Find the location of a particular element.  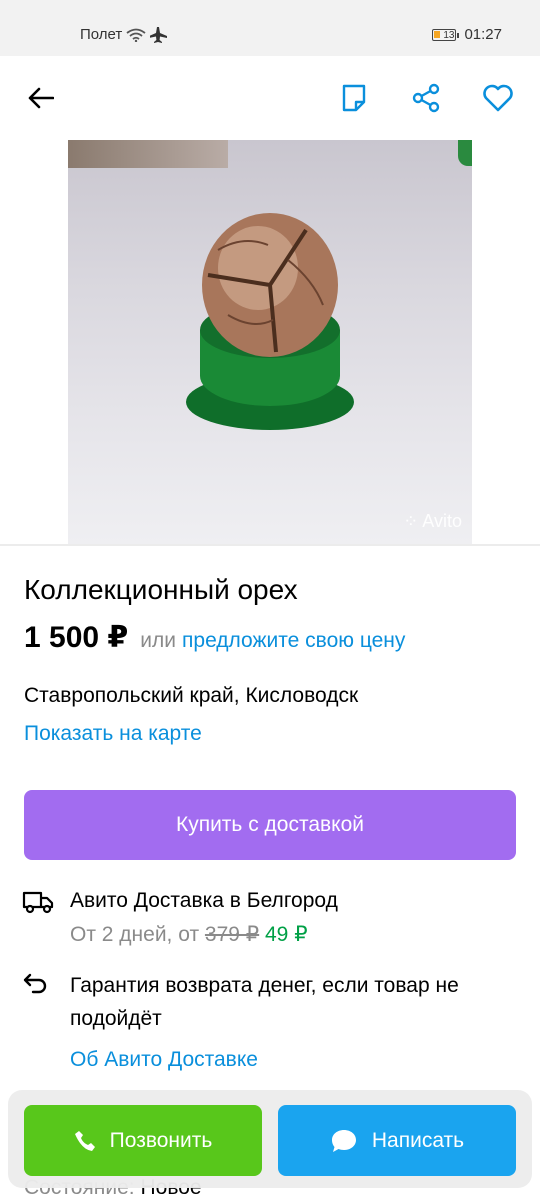

status-bar: Полет 13 01:27 is located at coordinates (270, 28).